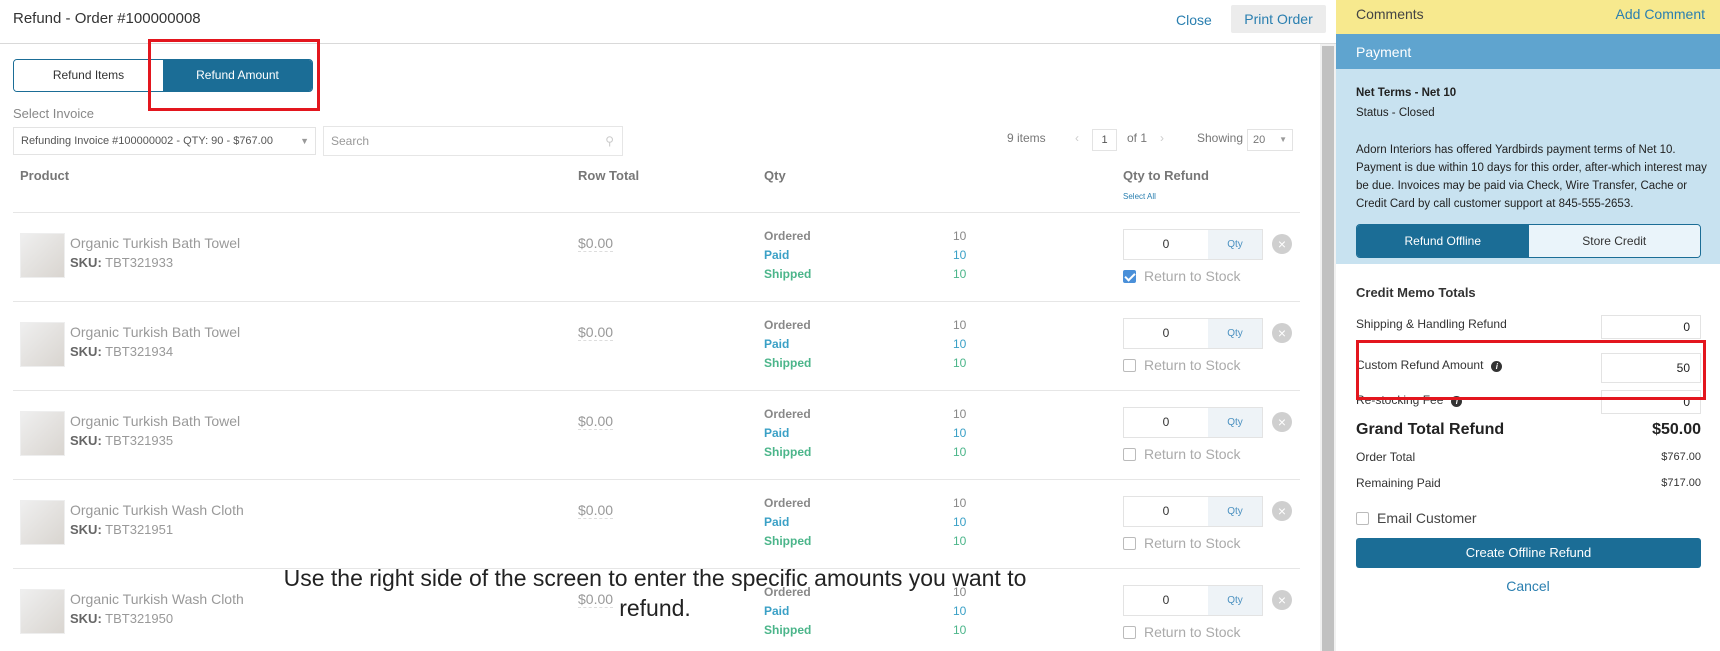 The width and height of the screenshot is (1720, 651). I want to click on store-credit-tab: Store Credit, so click(1614, 241).